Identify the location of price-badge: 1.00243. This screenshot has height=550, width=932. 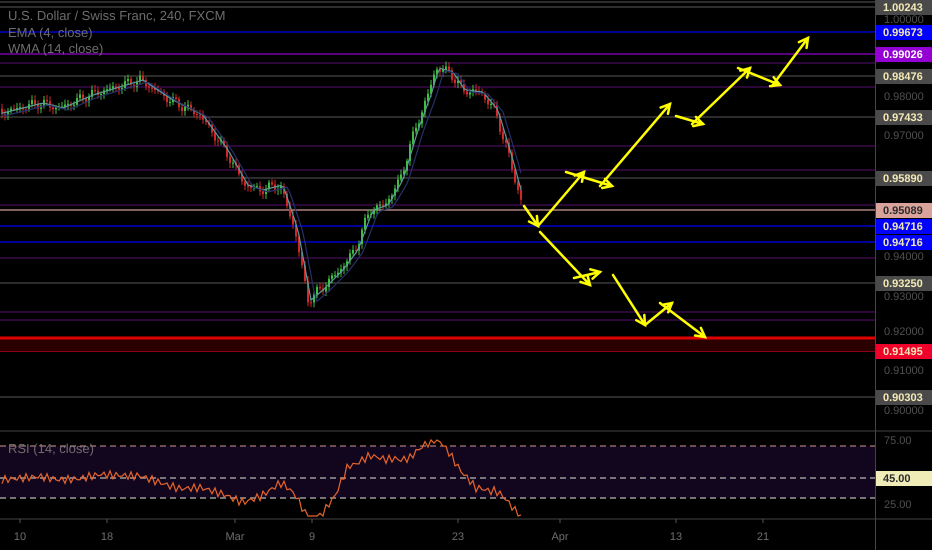
(904, 7).